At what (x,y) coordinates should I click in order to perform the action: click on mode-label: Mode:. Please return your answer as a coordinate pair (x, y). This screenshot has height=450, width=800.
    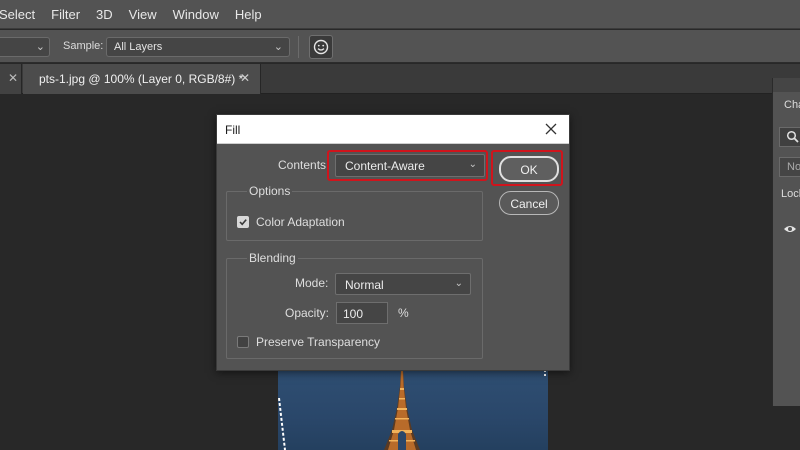
    Looking at the image, I should click on (312, 283).